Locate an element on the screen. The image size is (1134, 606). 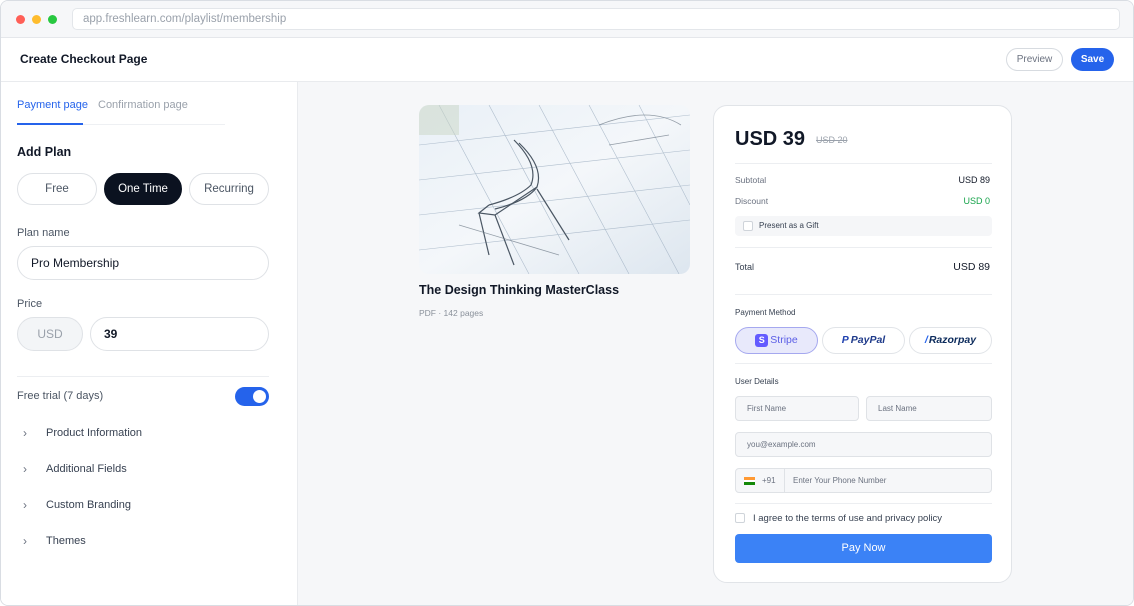
gift-label: Present as a Gift is located at coordinates (789, 225).